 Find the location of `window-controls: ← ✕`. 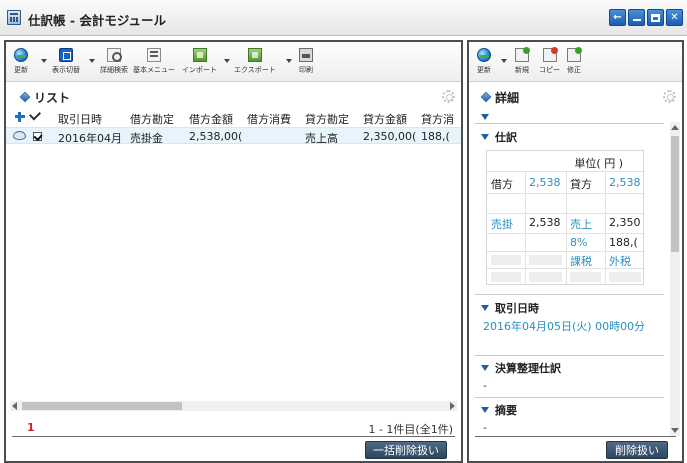

window-controls: ← ✕ is located at coordinates (646, 17).